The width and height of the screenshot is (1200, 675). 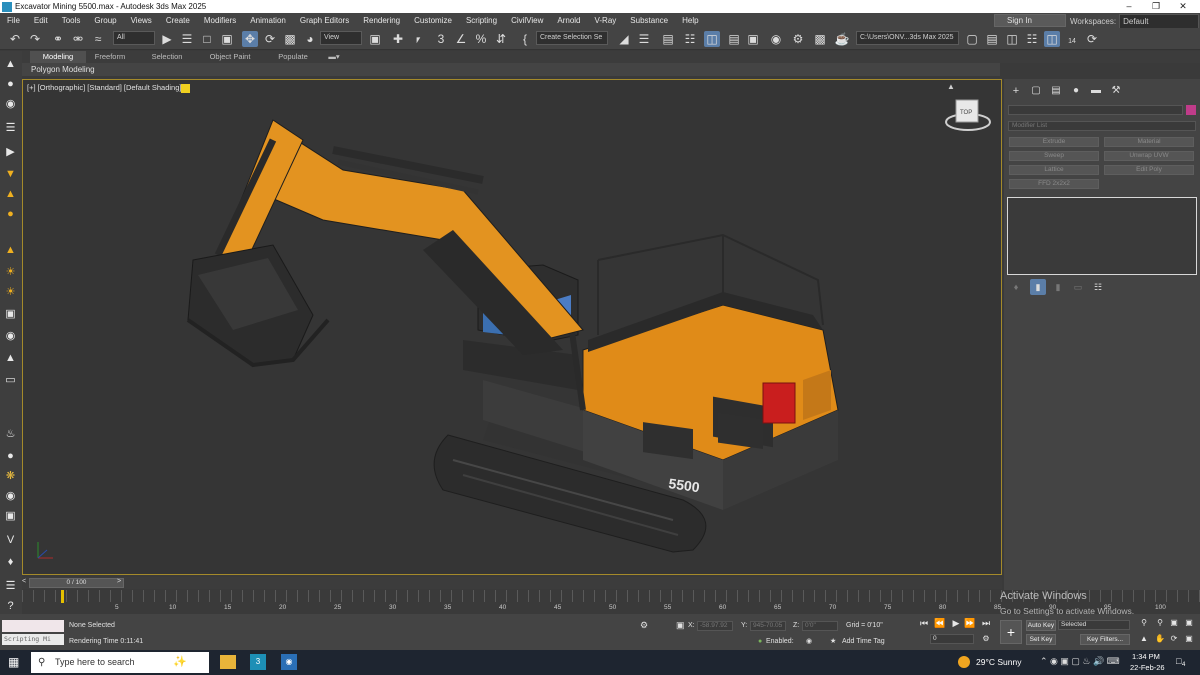 What do you see at coordinates (1041, 625) in the screenshot?
I see `auto-key-button: Auto Key` at bounding box center [1041, 625].